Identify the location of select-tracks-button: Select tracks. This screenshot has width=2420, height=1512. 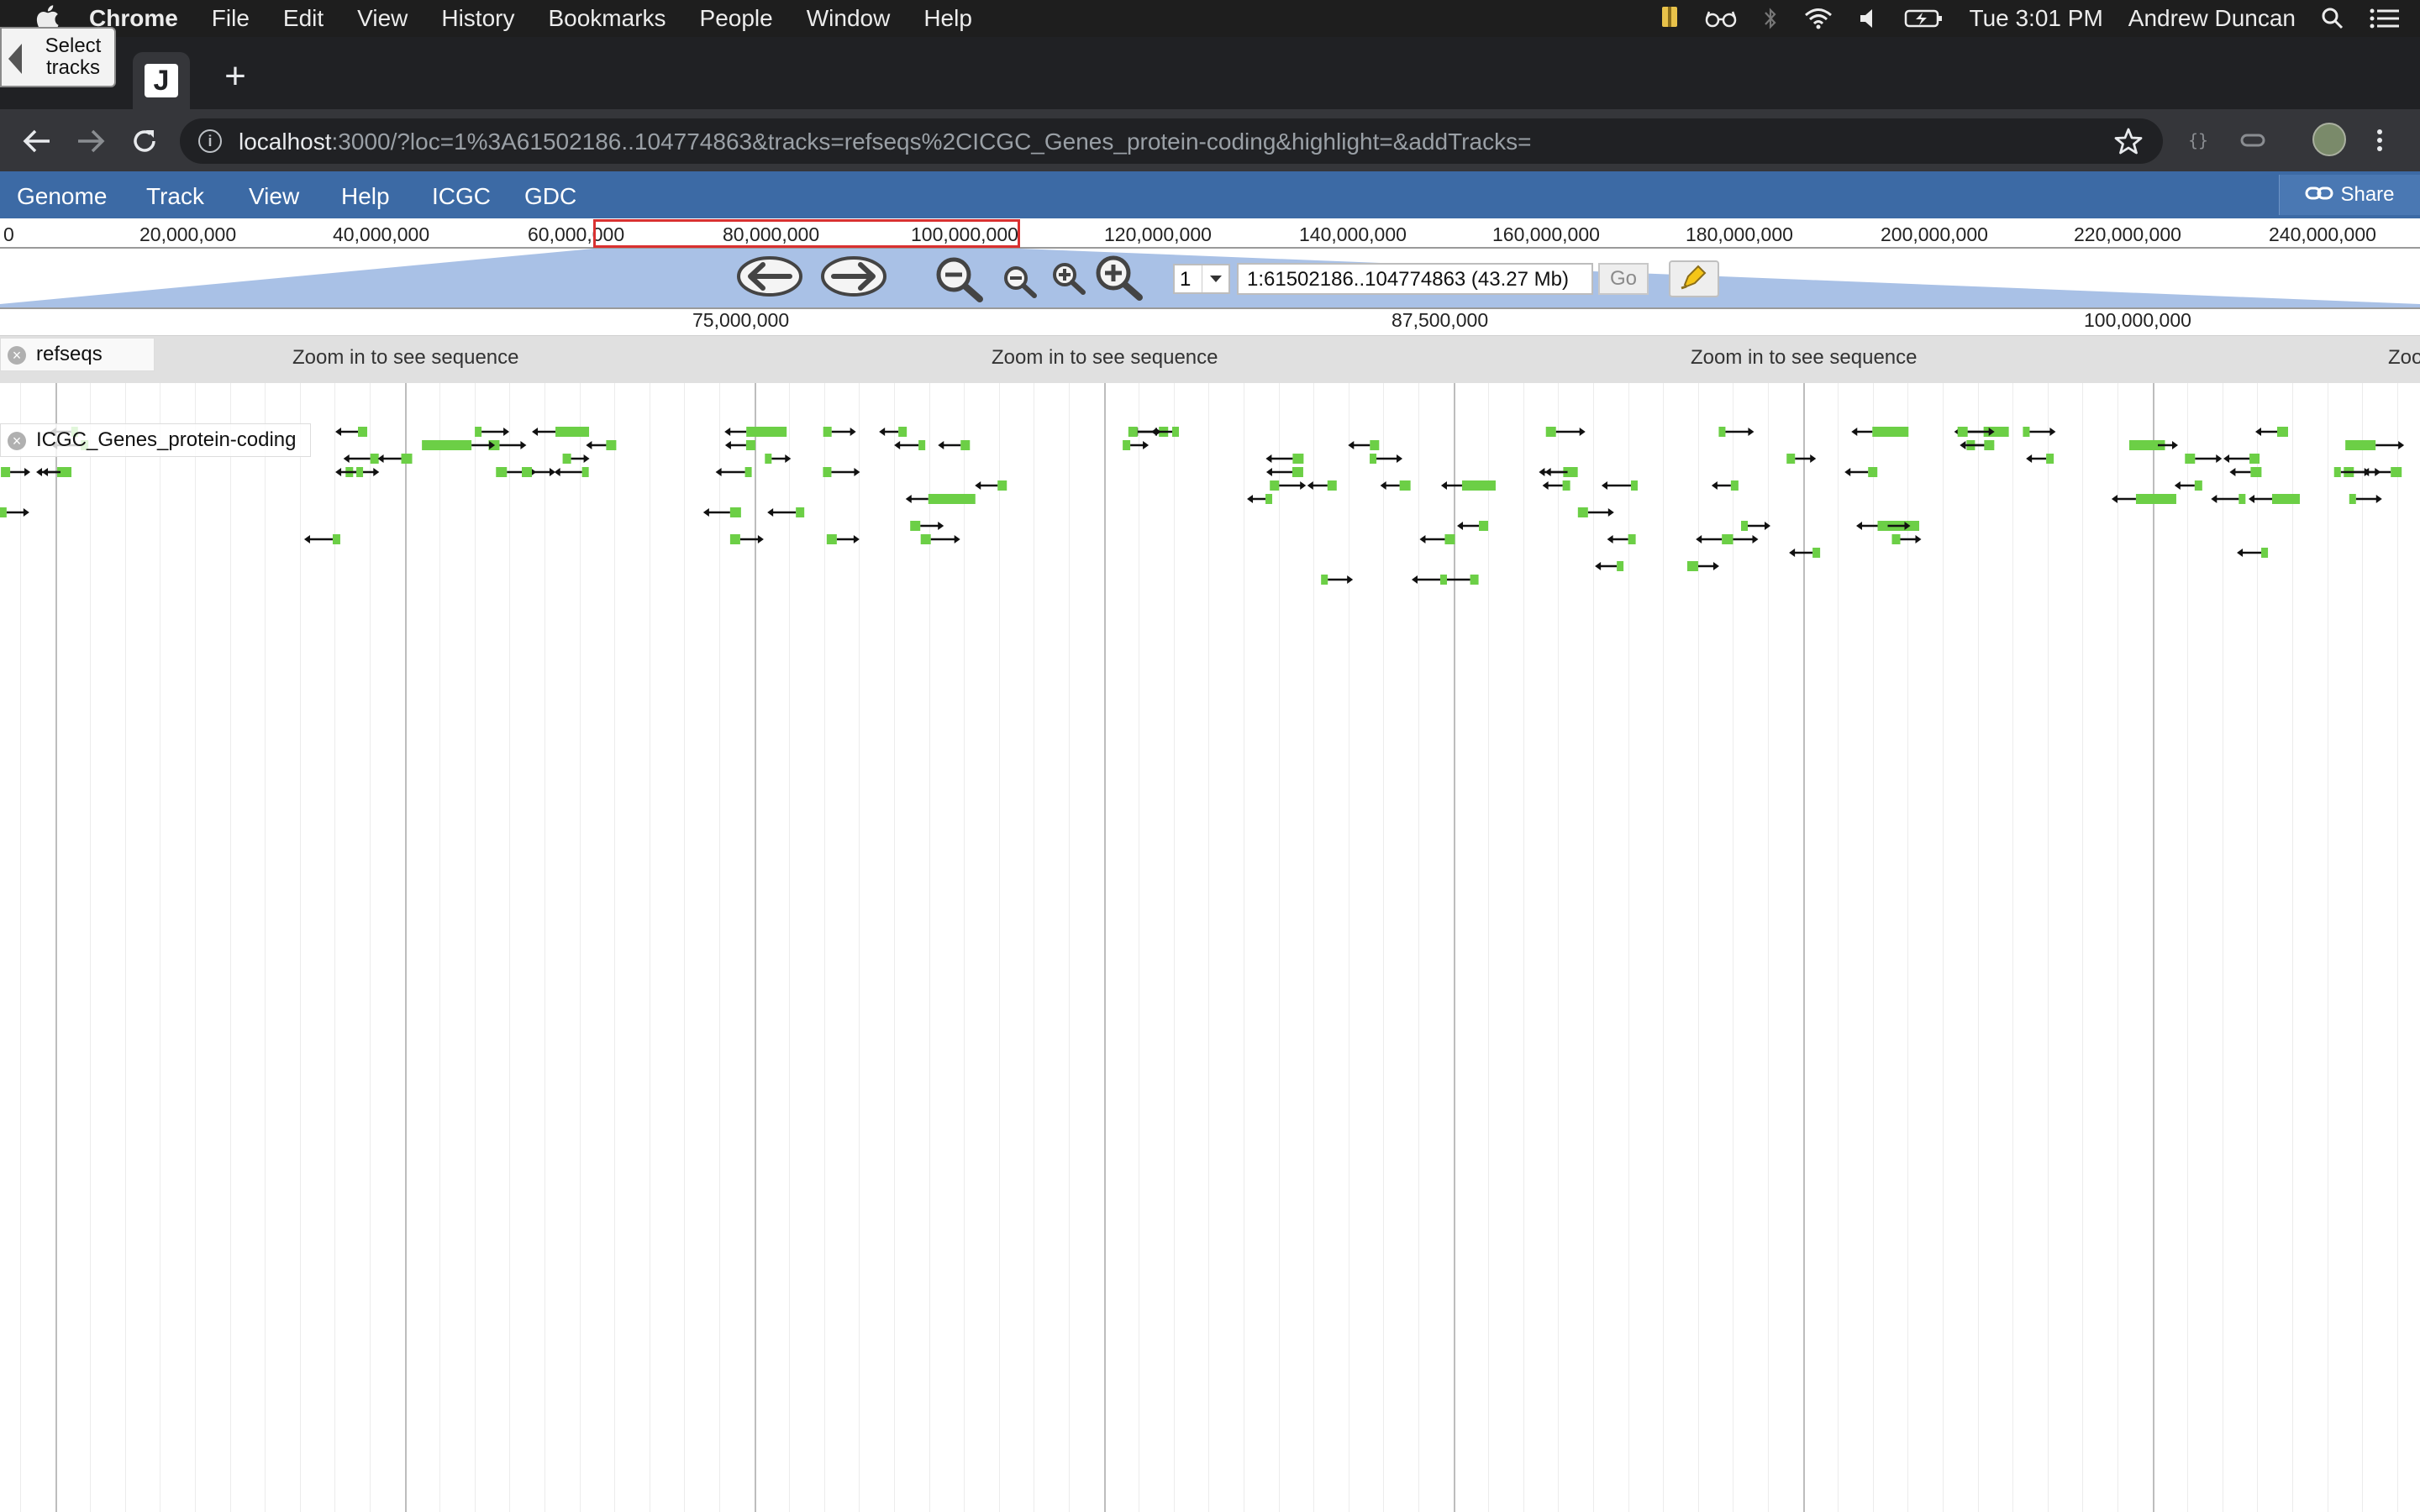
(58, 57).